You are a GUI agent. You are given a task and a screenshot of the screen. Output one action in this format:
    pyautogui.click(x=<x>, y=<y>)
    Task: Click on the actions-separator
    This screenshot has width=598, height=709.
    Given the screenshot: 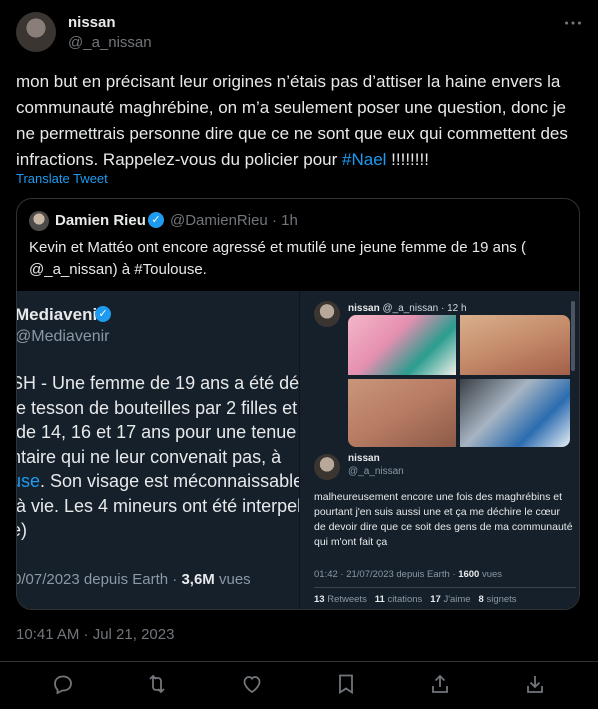 What is the action you would take?
    pyautogui.click(x=299, y=661)
    